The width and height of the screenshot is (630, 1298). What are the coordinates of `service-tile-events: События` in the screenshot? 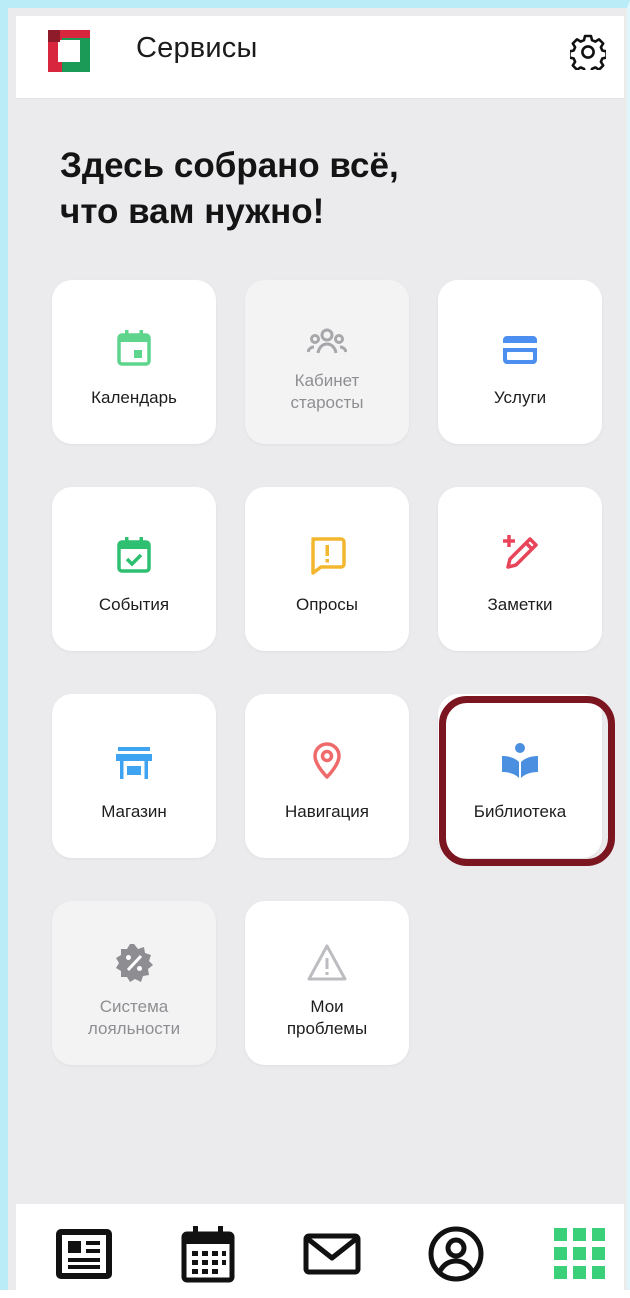 It's located at (134, 569).